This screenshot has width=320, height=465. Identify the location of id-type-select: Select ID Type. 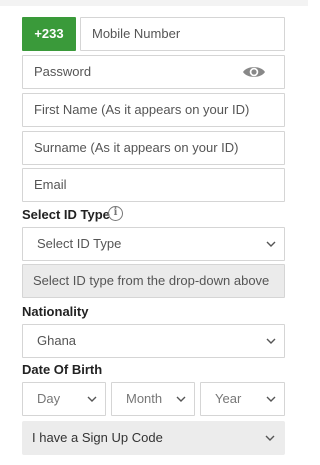
(153, 244).